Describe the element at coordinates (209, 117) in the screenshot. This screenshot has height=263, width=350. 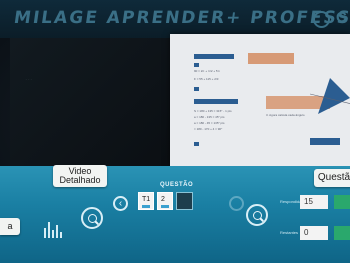
I see `slide-line: a = 180 - 135 = 45° pts` at that location.